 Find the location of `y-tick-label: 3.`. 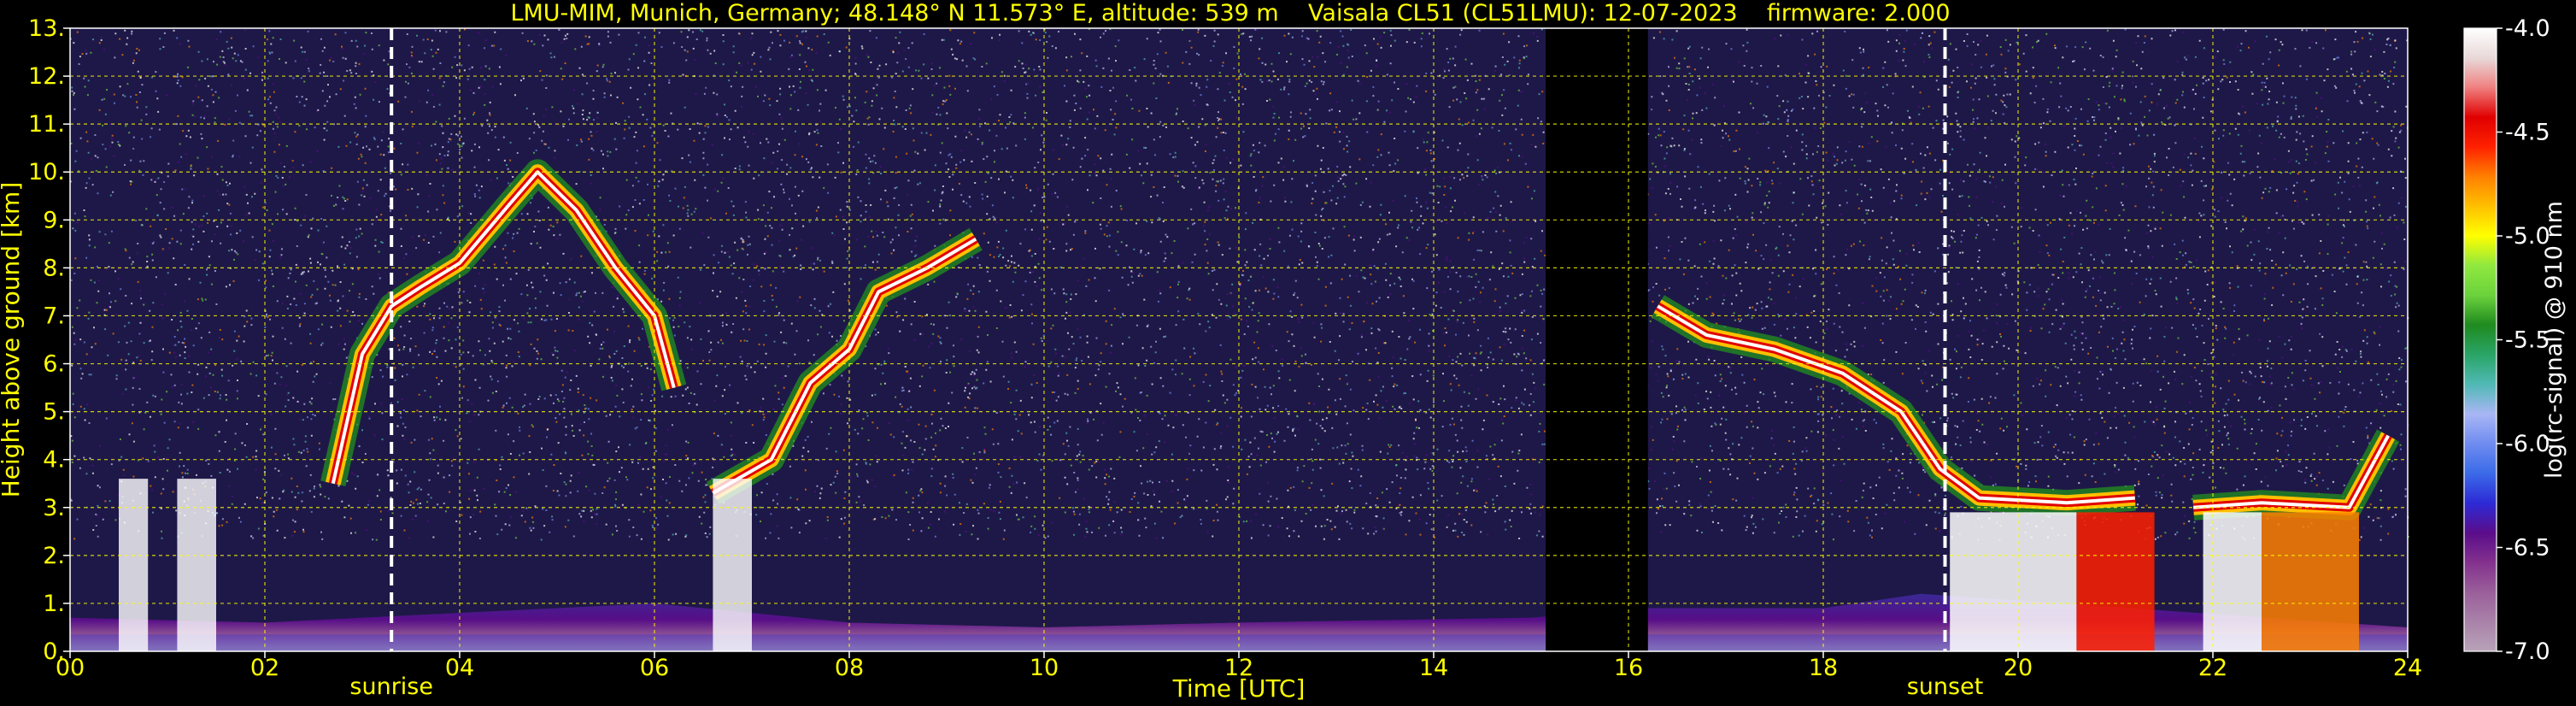

y-tick-label: 3. is located at coordinates (54, 508).